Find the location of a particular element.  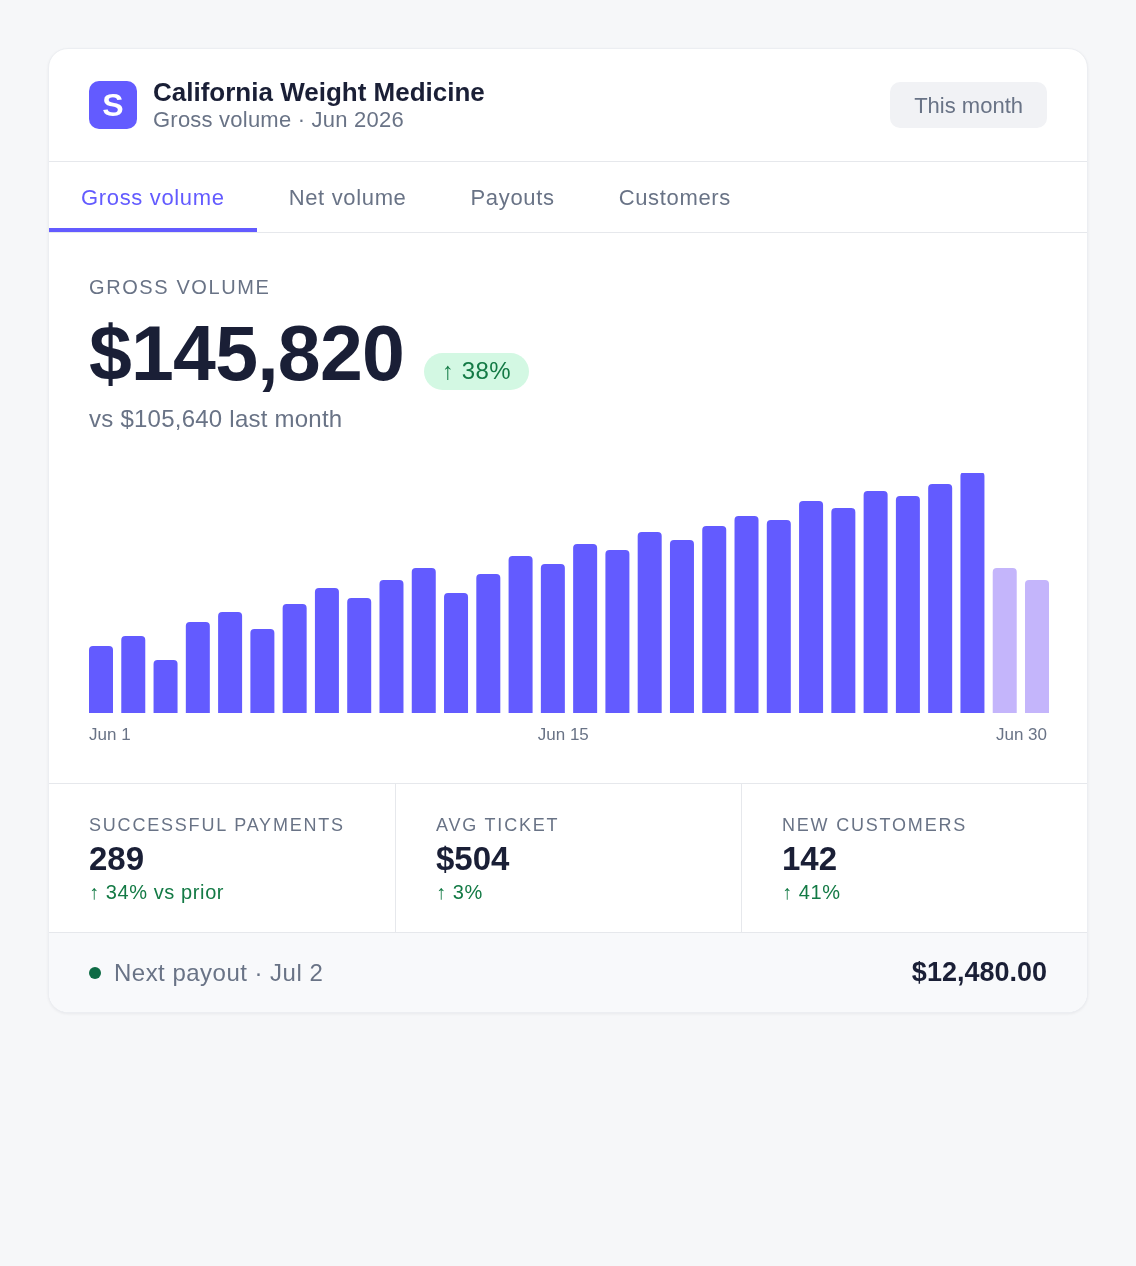

tab: Gross volume is located at coordinates (153, 197).